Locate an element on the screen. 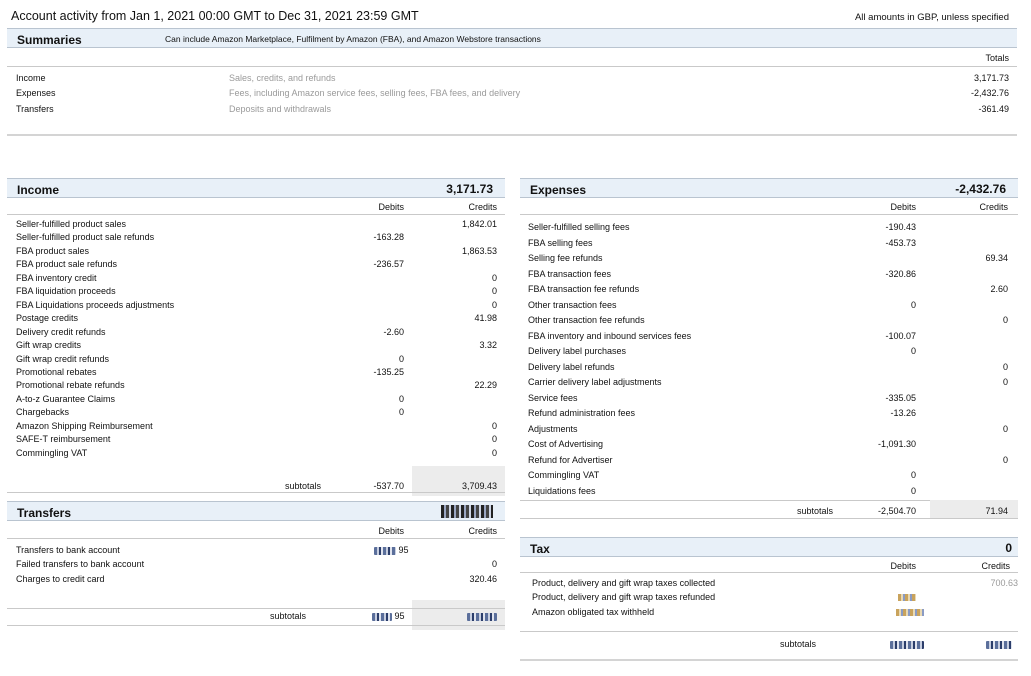 The height and width of the screenshot is (676, 1031). tax-collected-credit: 700.63 is located at coordinates (1004, 583).